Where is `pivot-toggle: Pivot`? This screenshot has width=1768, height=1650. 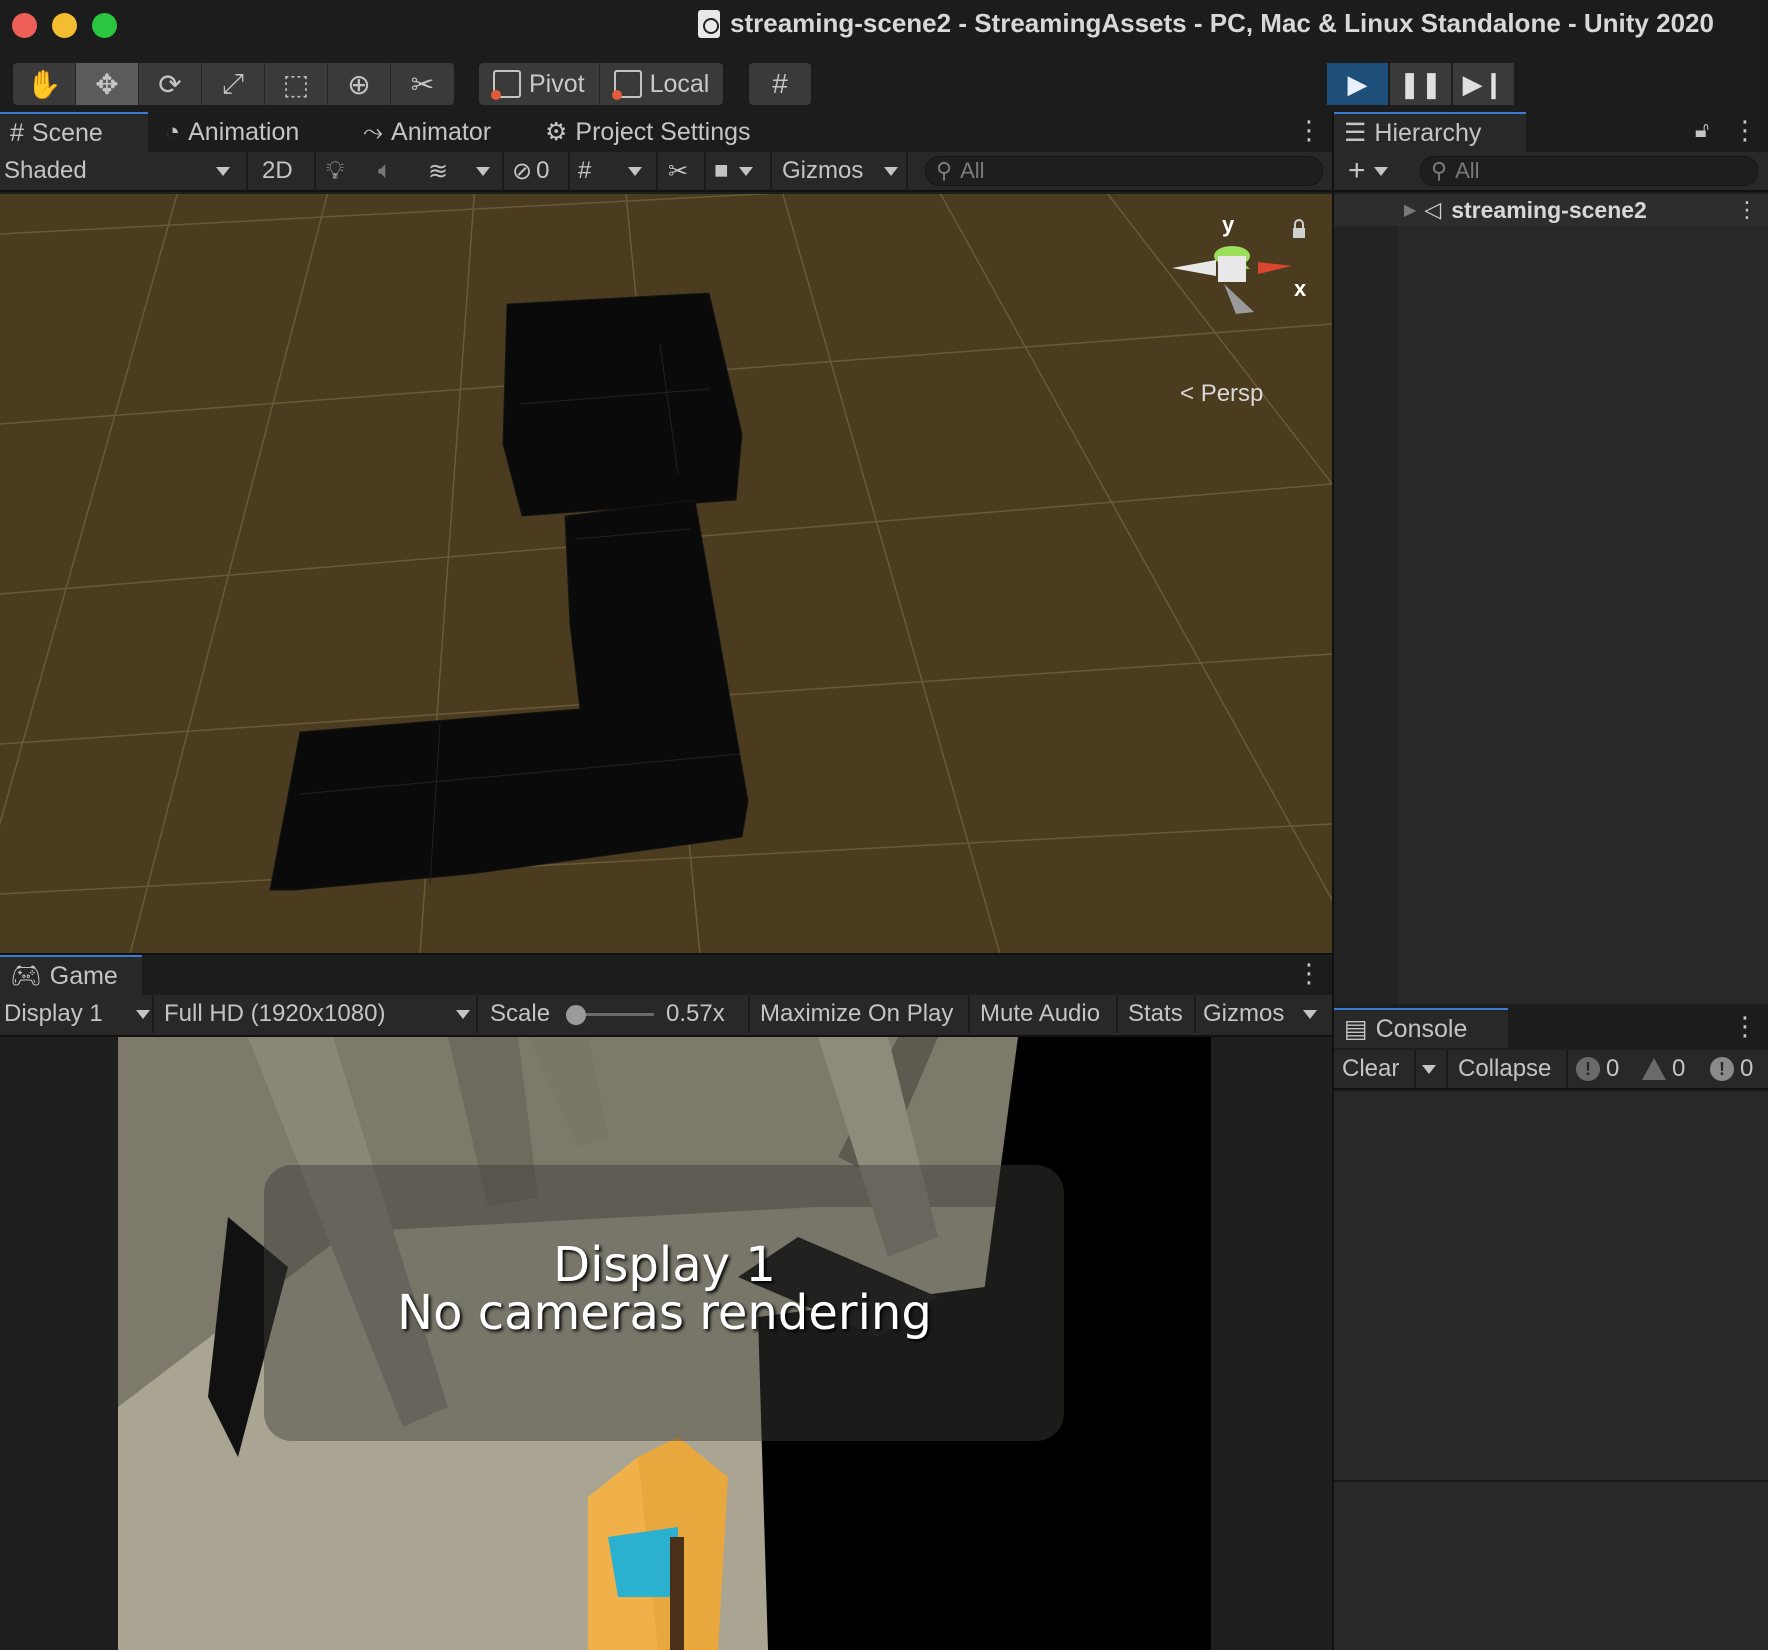
pivot-toggle: Pivot is located at coordinates (539, 84).